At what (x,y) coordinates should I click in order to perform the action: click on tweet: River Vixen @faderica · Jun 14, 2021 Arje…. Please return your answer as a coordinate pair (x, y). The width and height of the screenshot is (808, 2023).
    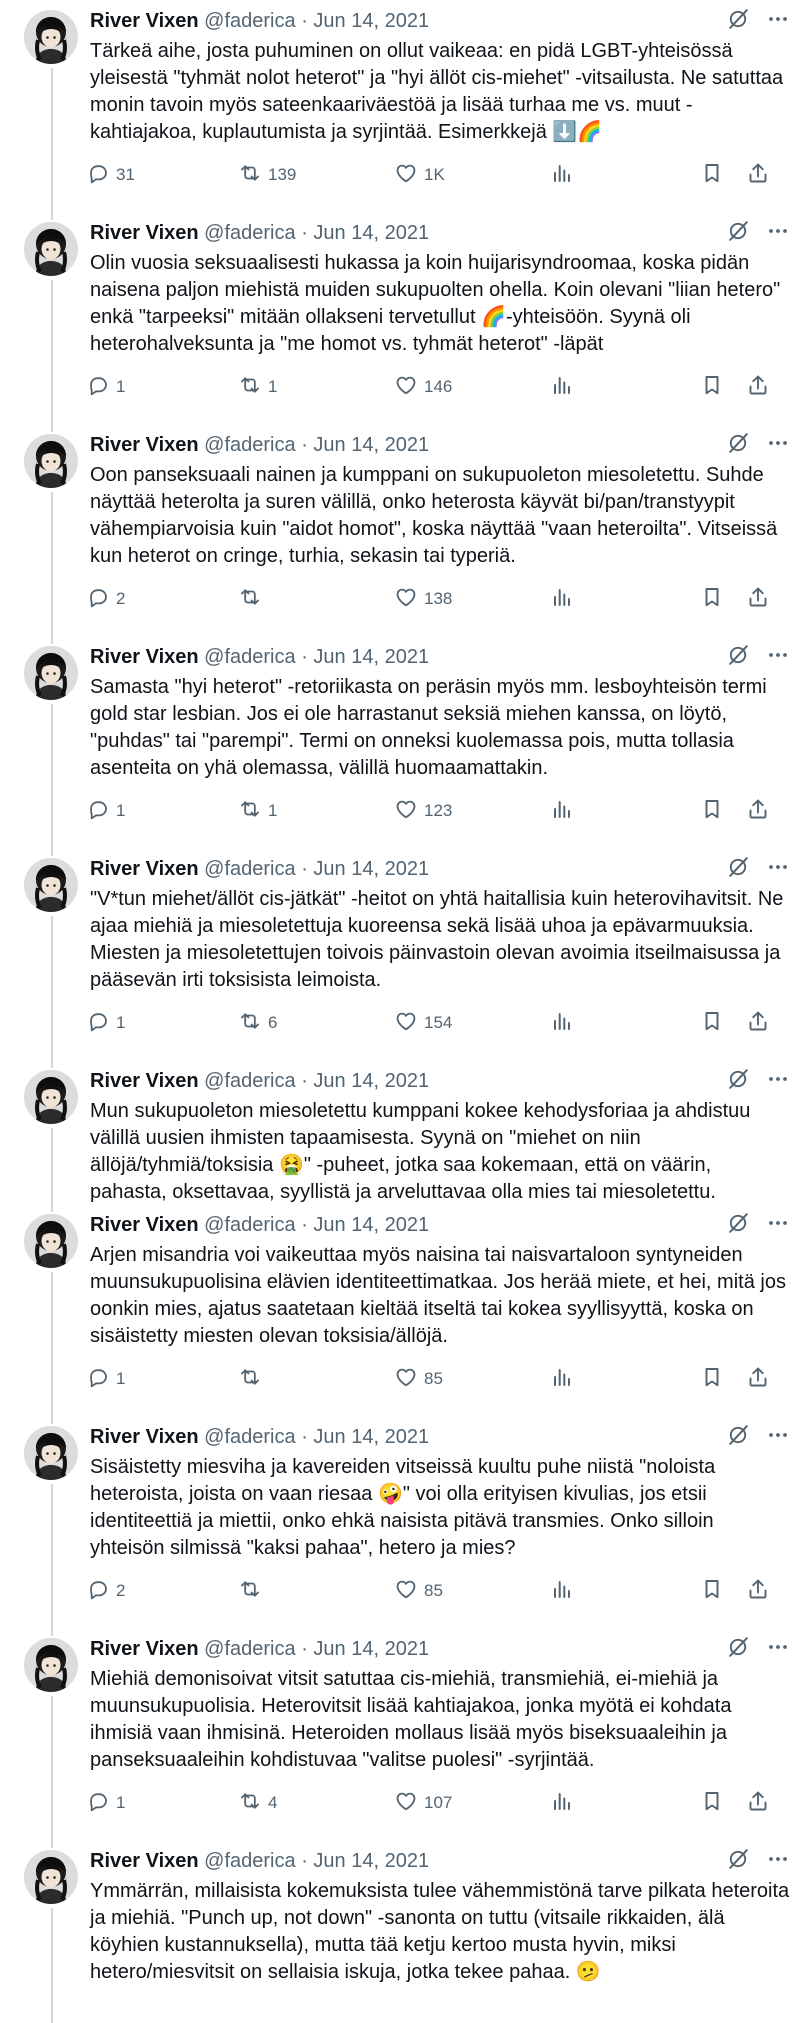
    Looking at the image, I should click on (404, 1310).